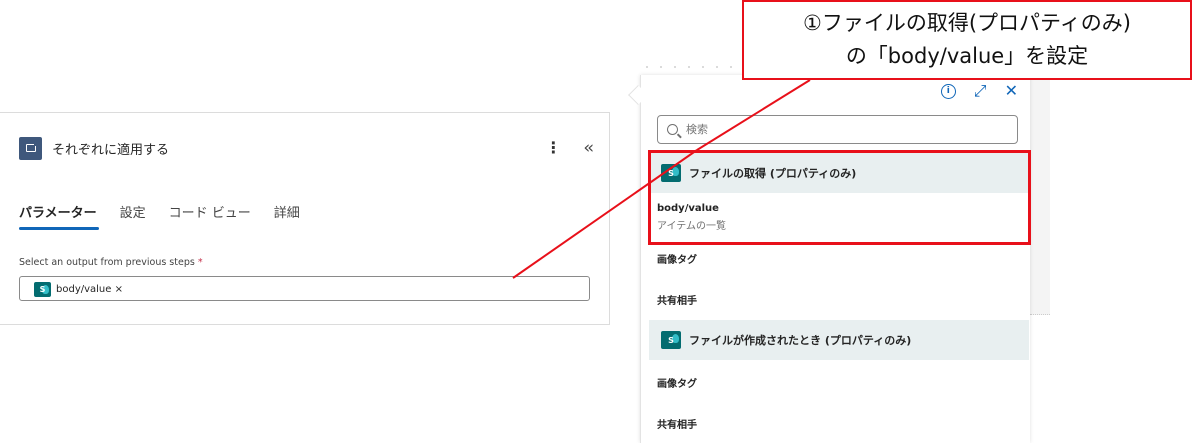 The width and height of the screenshot is (1200, 443). I want to click on group-header-file-created: S ファイルが作成されたとき (プロパティのみ), so click(839, 340).